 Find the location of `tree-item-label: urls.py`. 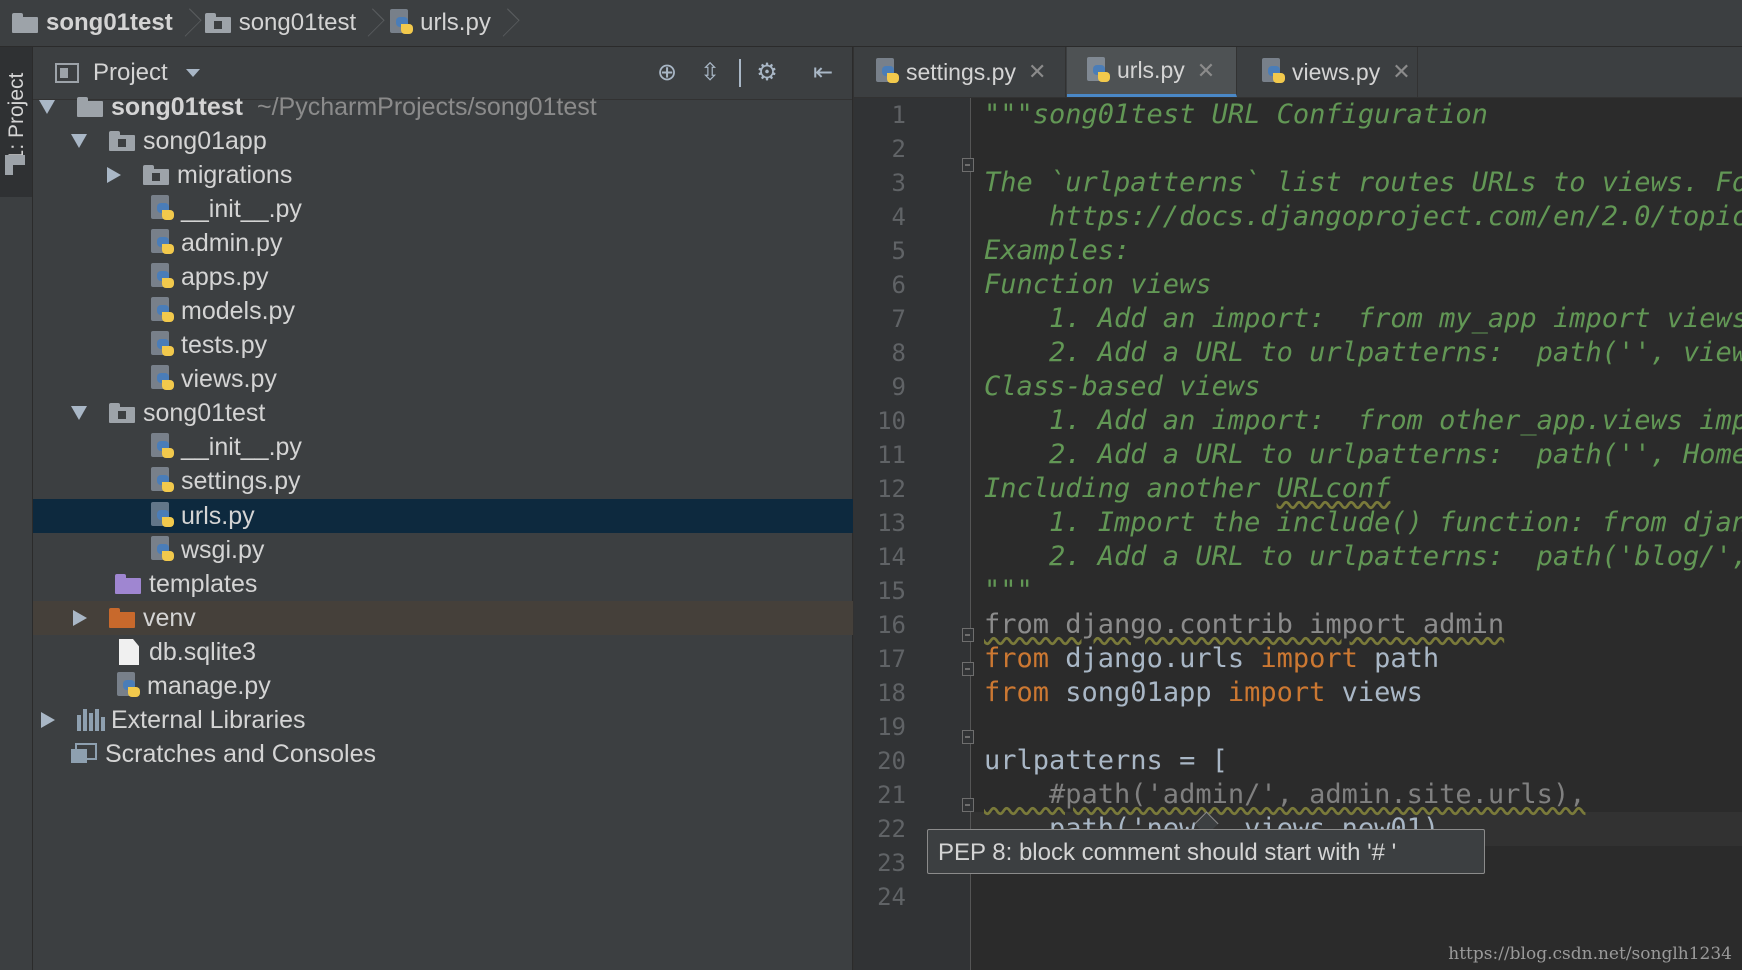

tree-item-label: urls.py is located at coordinates (218, 515).